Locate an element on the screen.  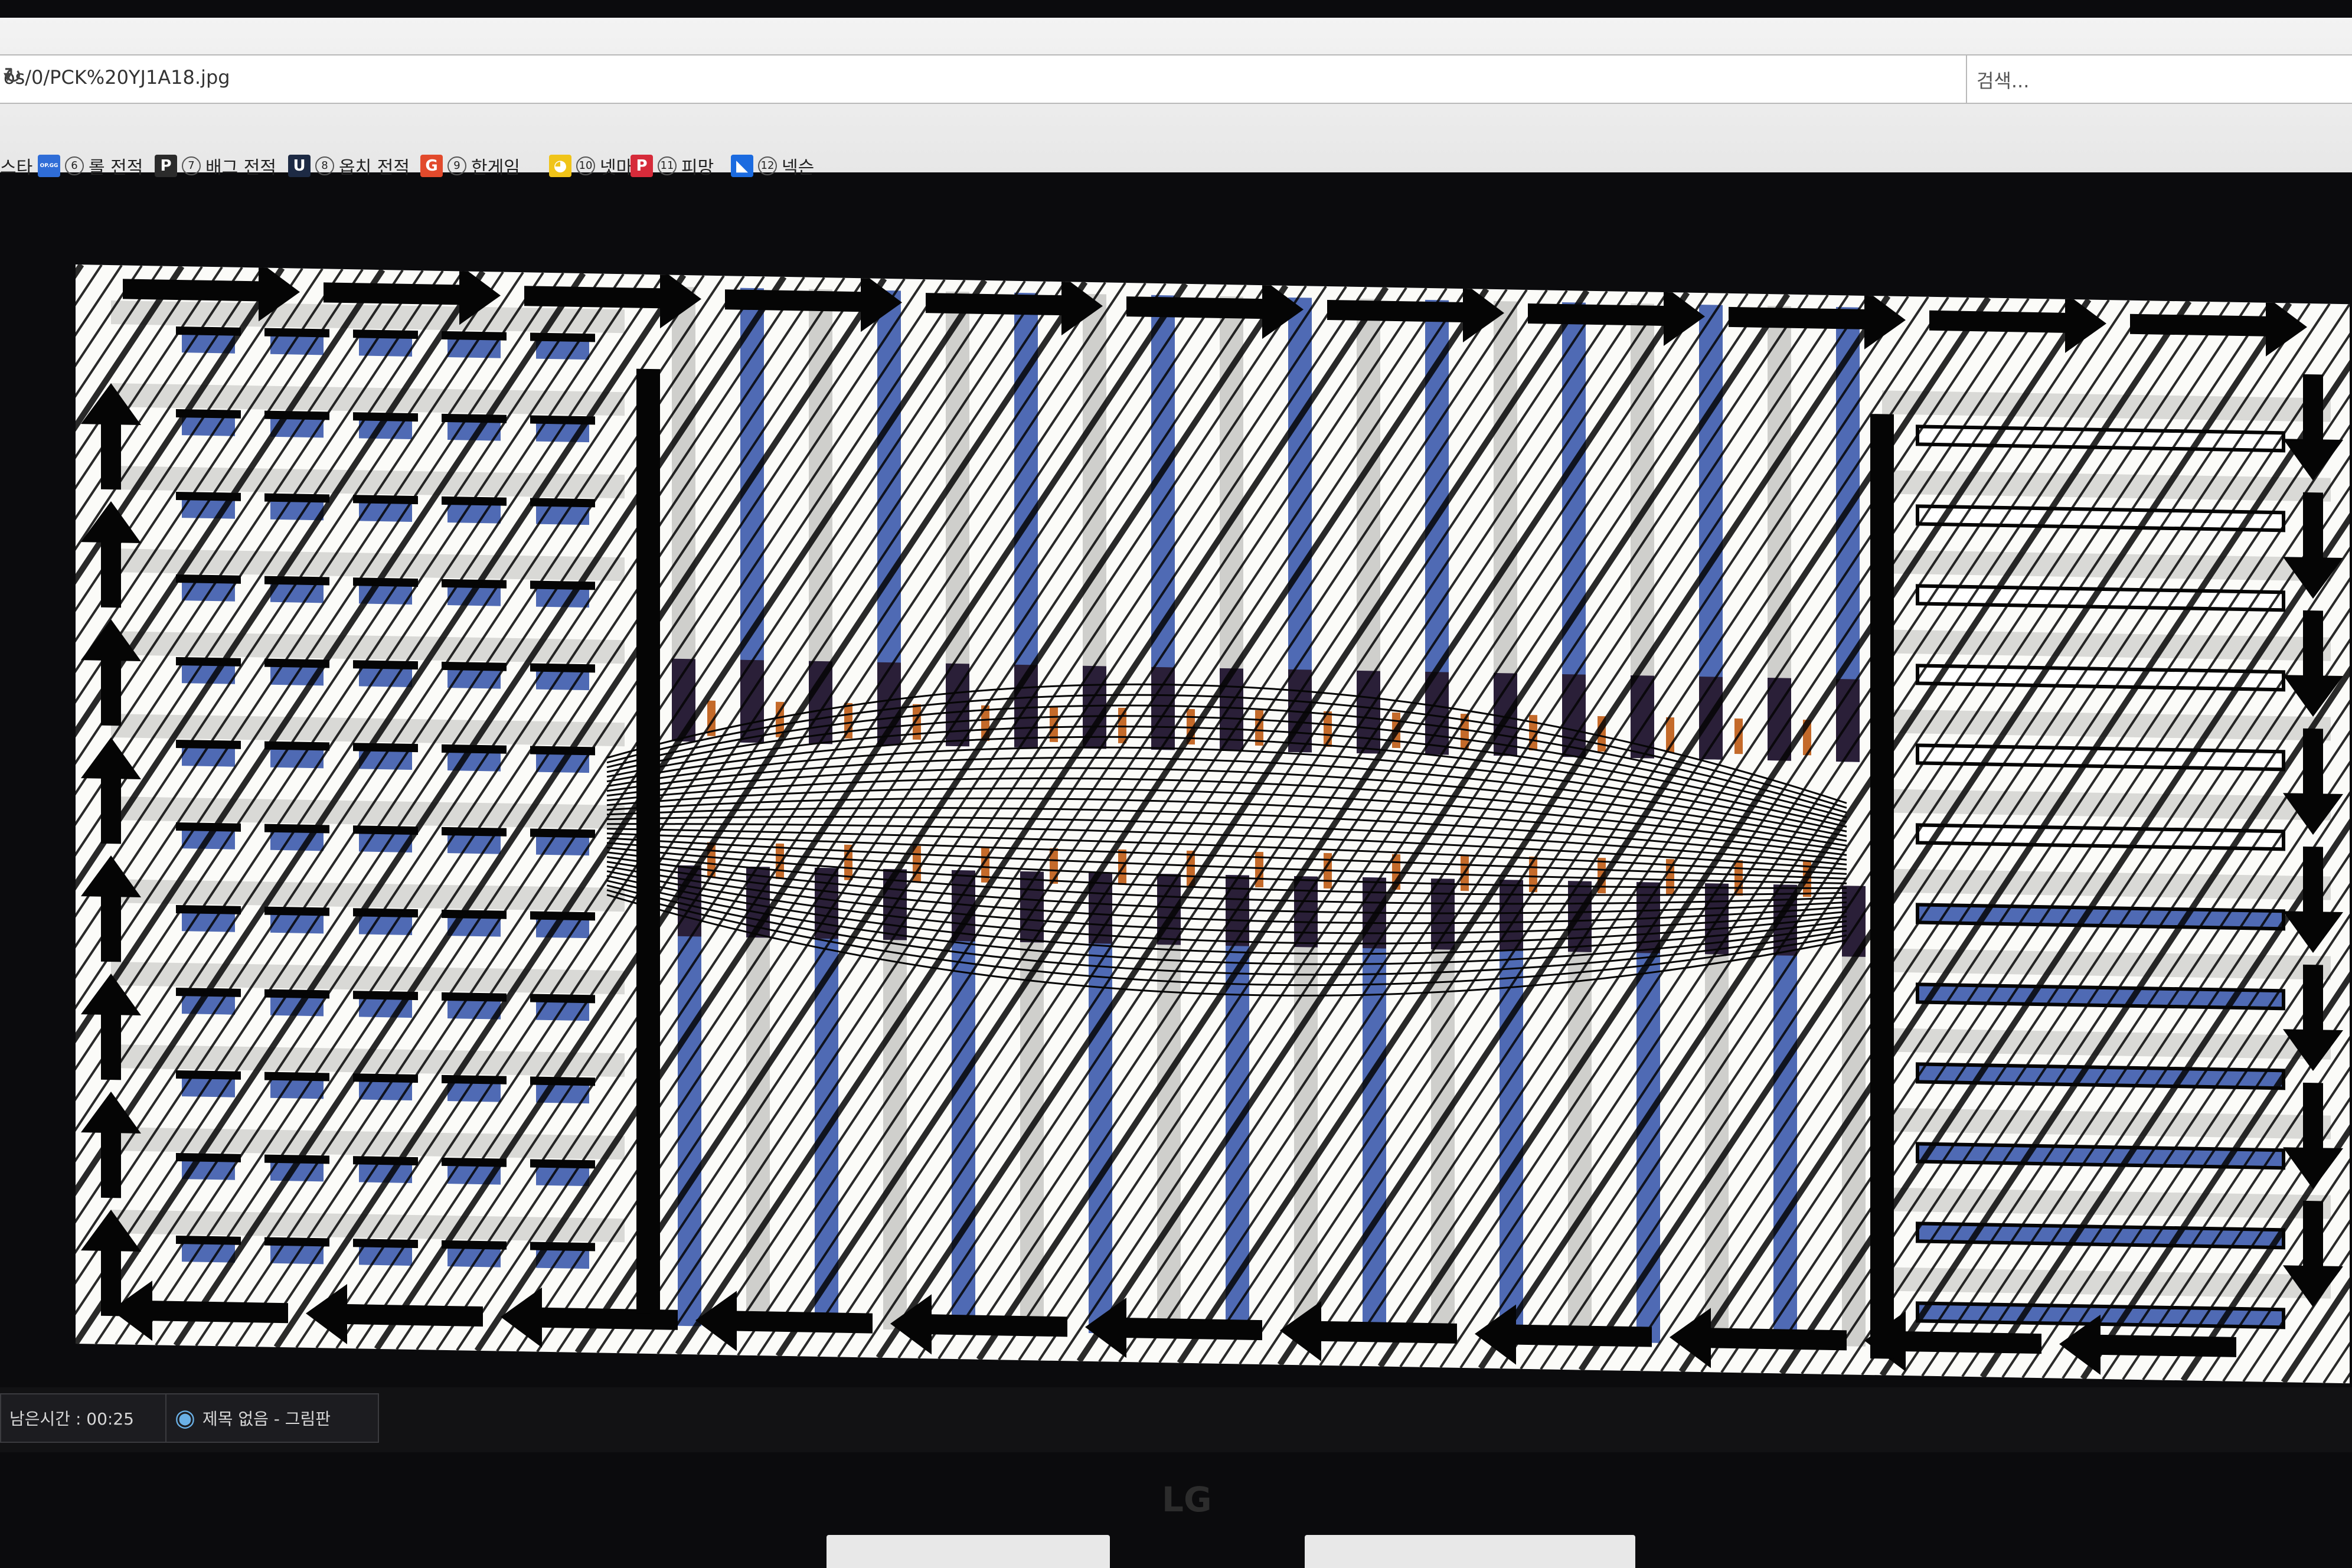
bookmark-item: ◣ 12 넥슨 is located at coordinates (772, 166).